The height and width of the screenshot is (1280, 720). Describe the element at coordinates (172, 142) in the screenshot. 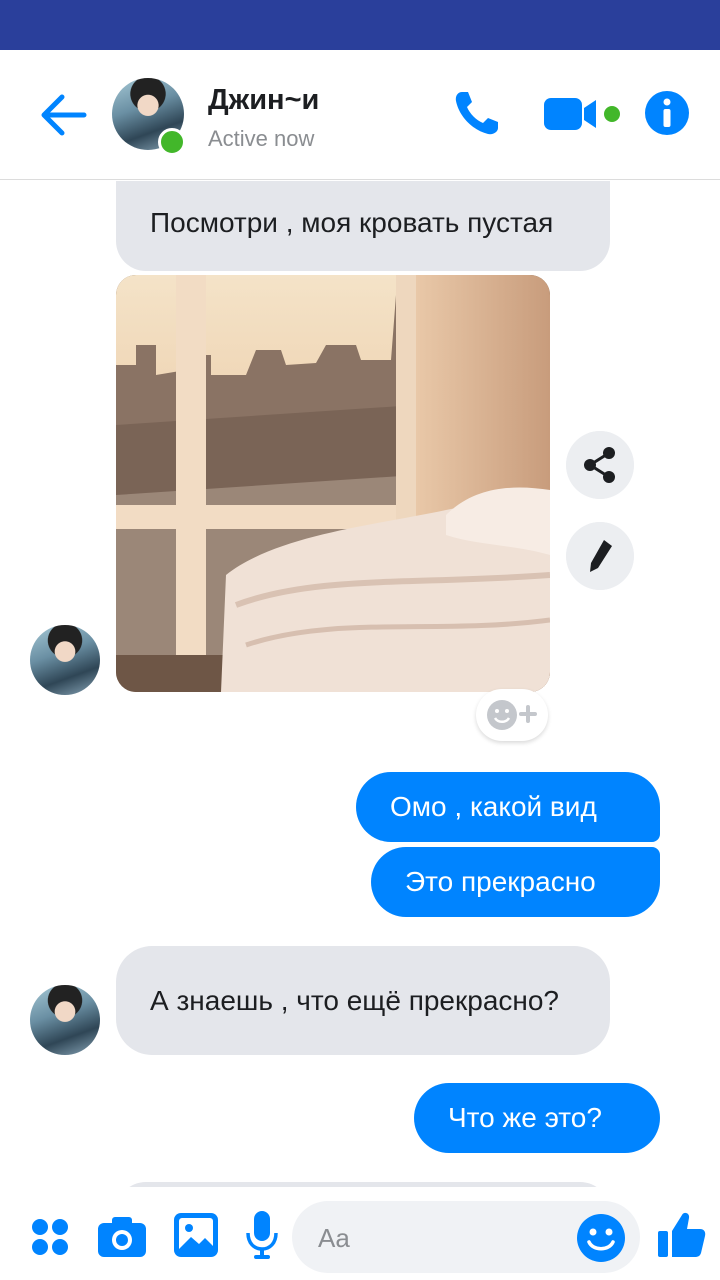

I see `online-indicator` at that location.